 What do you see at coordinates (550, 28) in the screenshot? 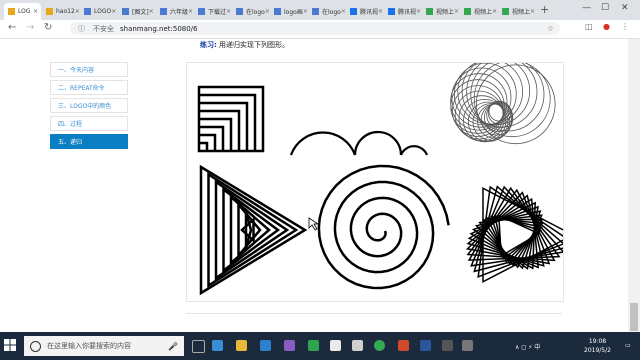
I see `bookmark-star-icon: ☆` at bounding box center [550, 28].